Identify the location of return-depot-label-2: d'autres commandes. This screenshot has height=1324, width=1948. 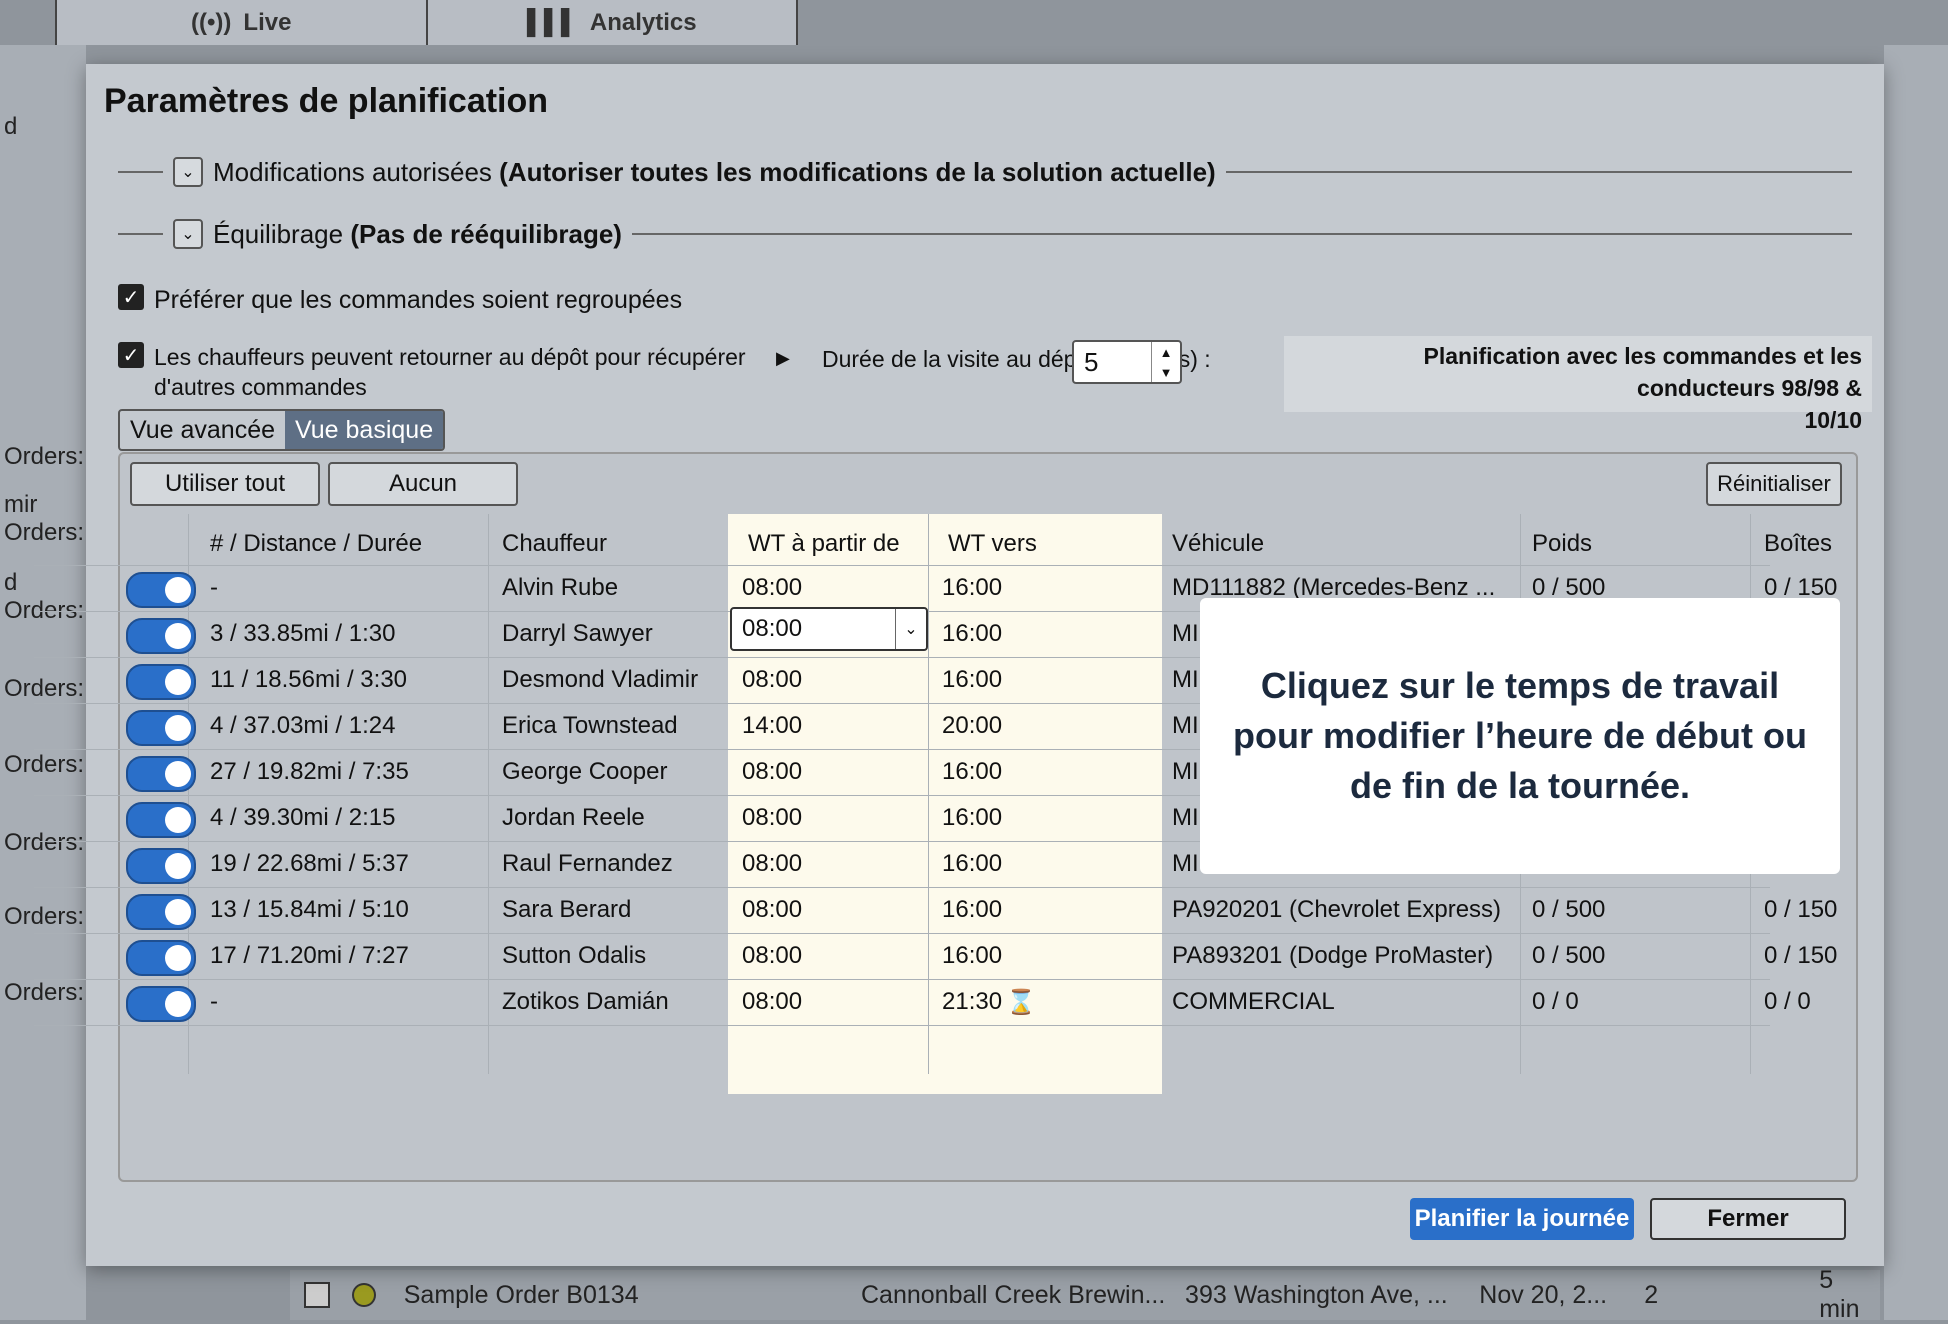
(260, 387).